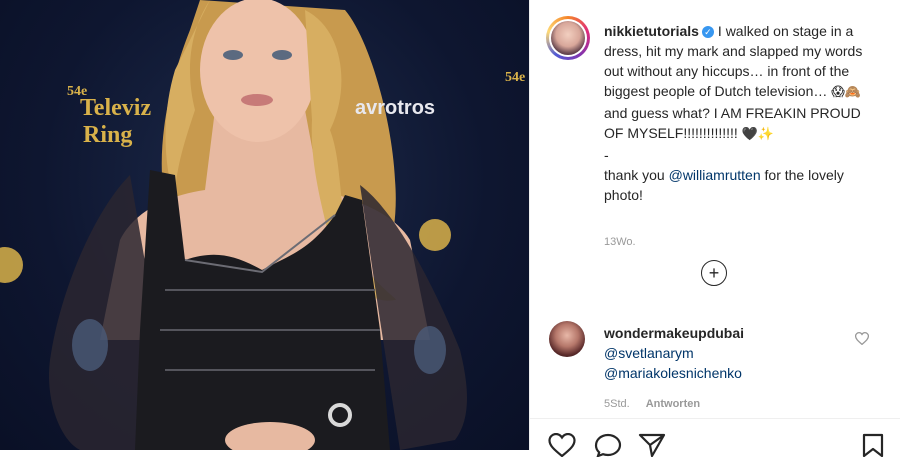 The image size is (900, 457). I want to click on comment-mention-1: @svetlanarym, so click(729, 353).